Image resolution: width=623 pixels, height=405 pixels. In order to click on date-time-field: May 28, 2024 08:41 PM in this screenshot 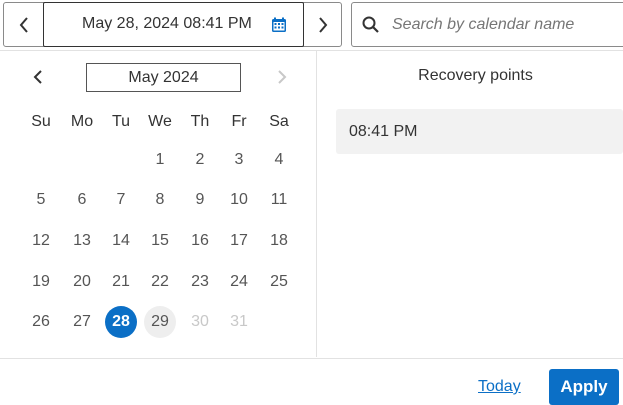, I will do `click(173, 24)`.